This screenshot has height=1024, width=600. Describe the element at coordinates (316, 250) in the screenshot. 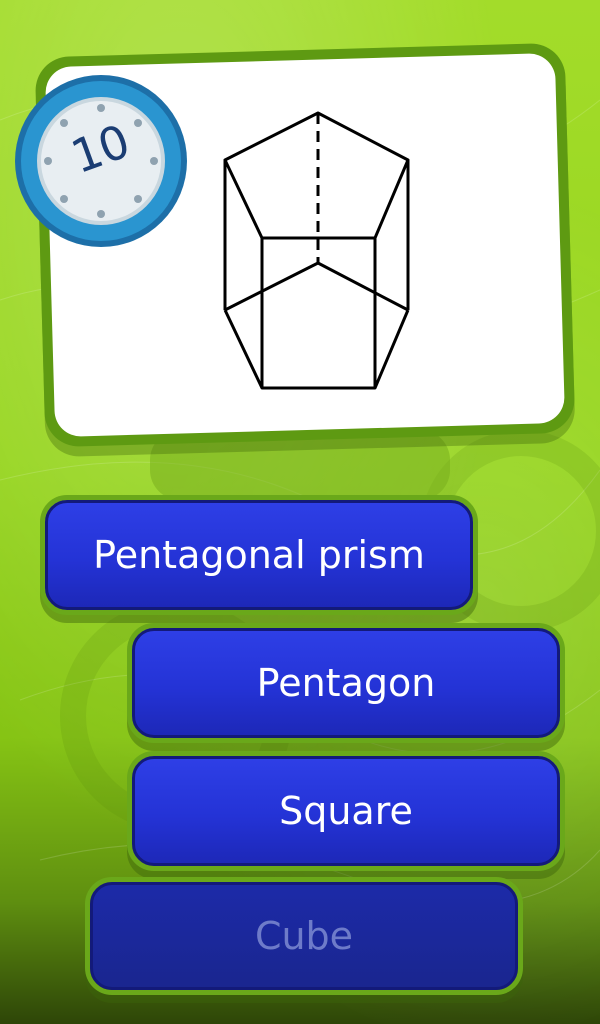

I see `pentagonal-prism-figure` at that location.